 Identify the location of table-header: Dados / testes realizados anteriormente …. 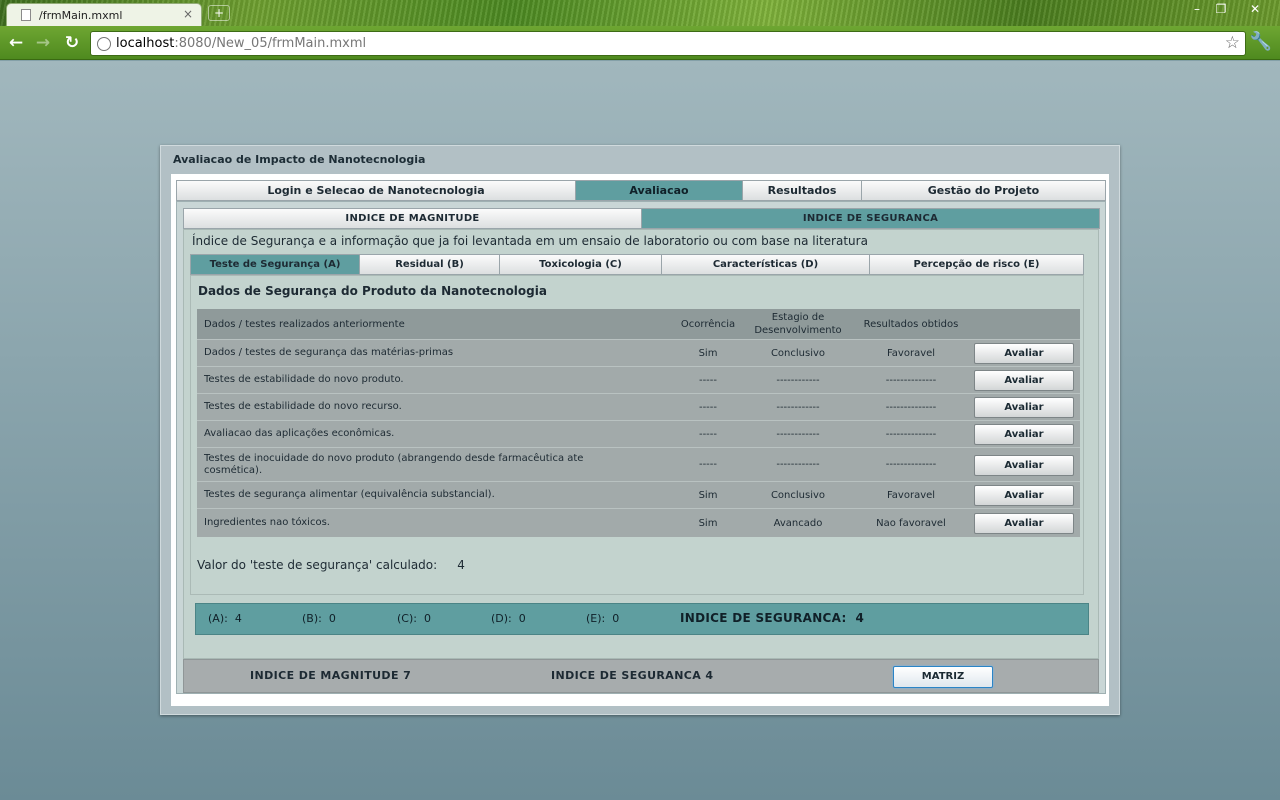
(638, 324).